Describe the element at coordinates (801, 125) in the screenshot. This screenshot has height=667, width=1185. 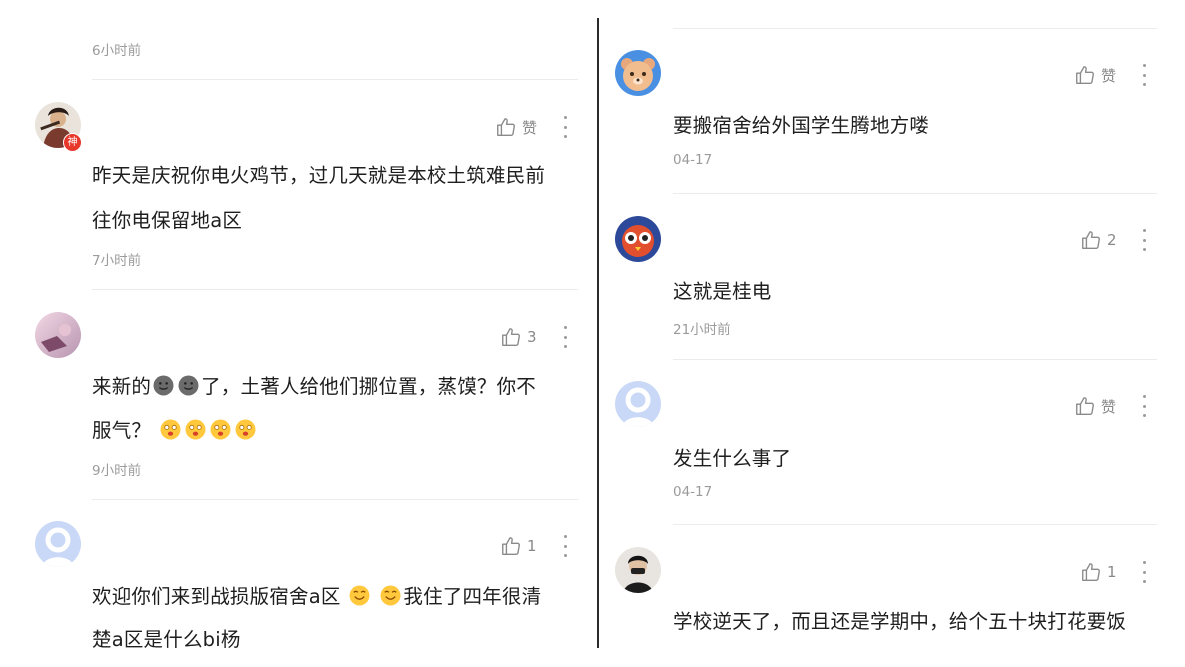
I see `comment-text: 要搬宿舍给外国学生腾地方喽` at that location.